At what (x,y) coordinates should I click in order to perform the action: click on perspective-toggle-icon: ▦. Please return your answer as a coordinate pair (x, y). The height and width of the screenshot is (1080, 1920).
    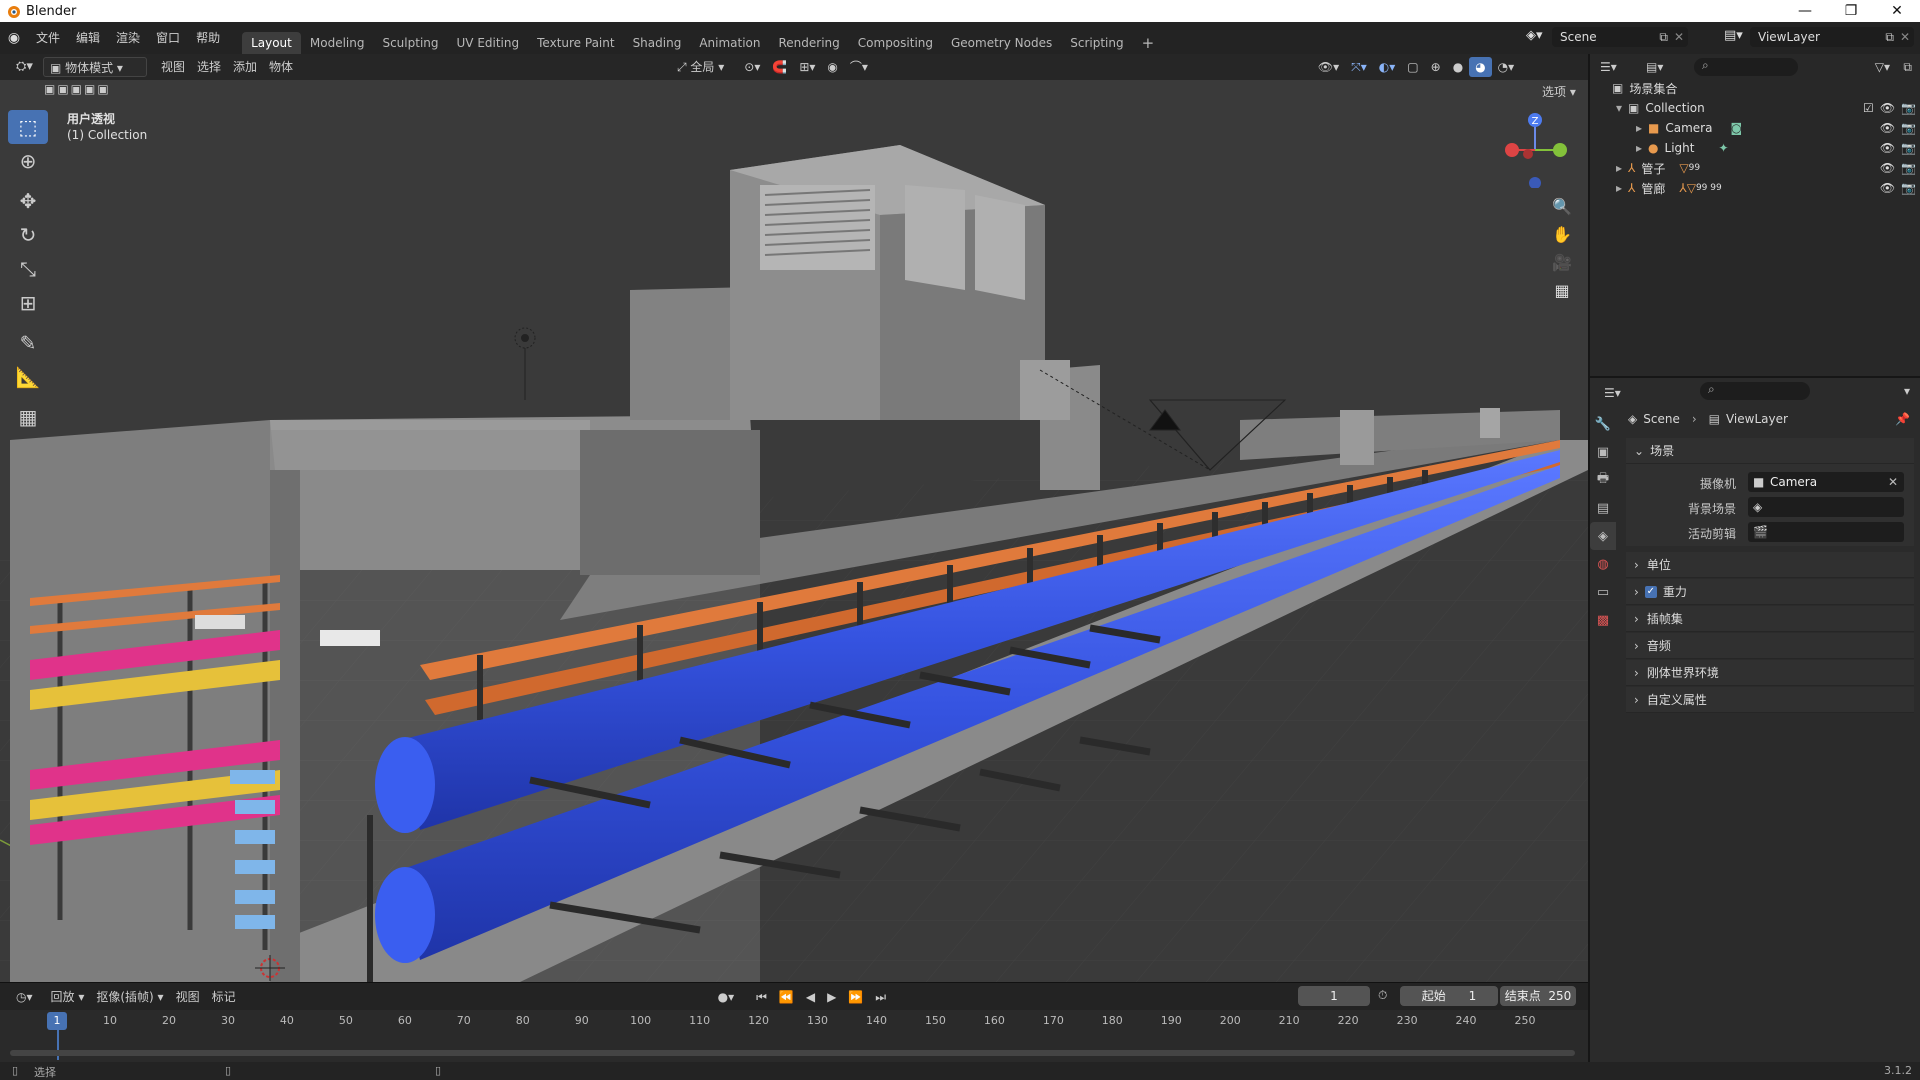
    Looking at the image, I should click on (1562, 290).